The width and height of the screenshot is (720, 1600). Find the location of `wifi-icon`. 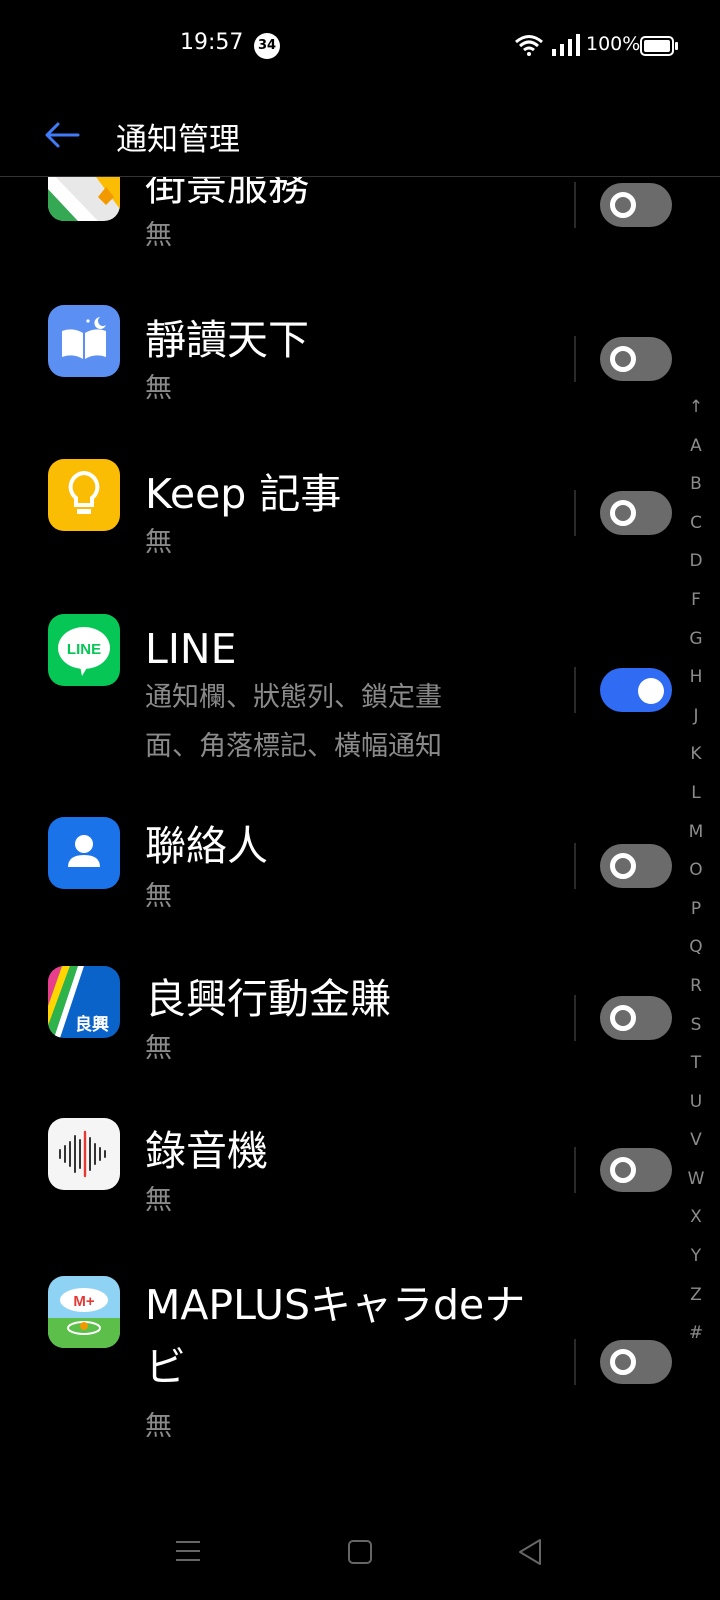

wifi-icon is located at coordinates (529, 45).